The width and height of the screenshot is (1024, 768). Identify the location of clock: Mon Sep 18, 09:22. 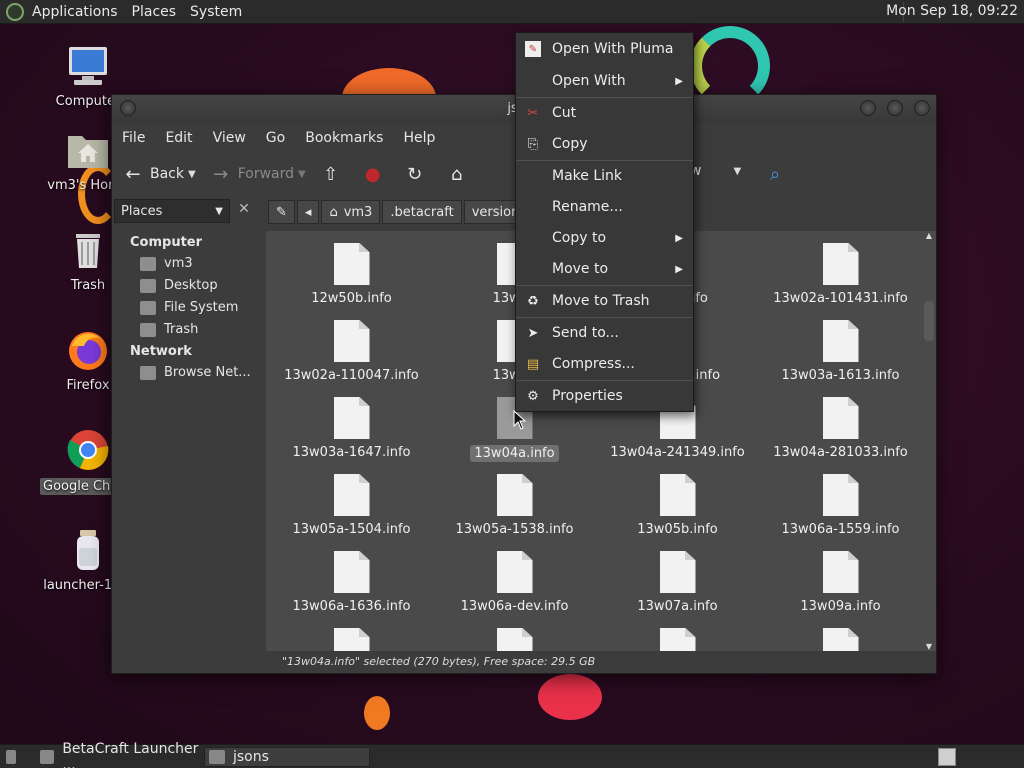
(952, 11).